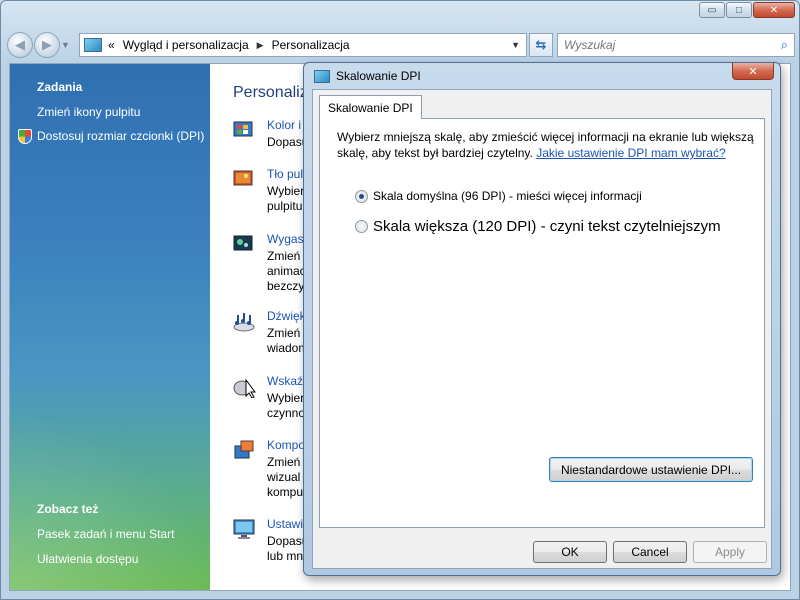 The height and width of the screenshot is (600, 800). Describe the element at coordinates (370, 107) in the screenshot. I see `tab-dpi-scaling: Skalowanie DPI` at that location.